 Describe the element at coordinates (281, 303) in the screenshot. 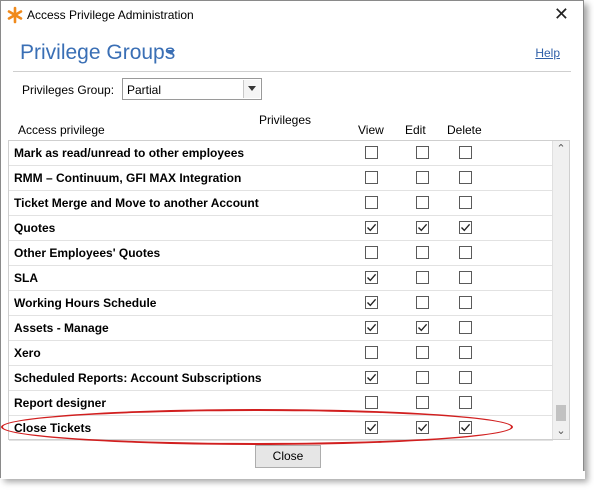

I see `privilege-row: Working Hours Schedule` at that location.